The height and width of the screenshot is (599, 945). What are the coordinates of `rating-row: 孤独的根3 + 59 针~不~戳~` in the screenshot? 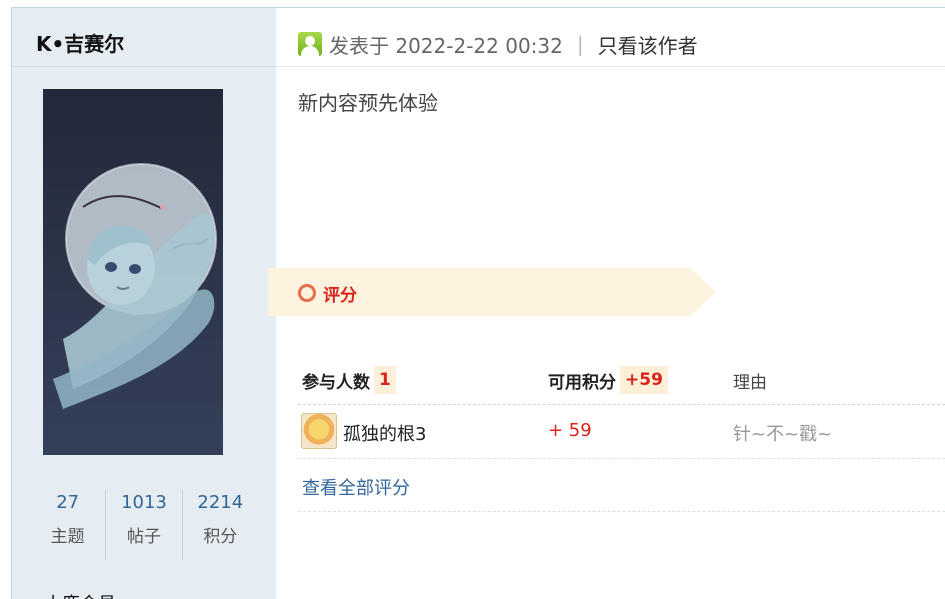 It's located at (621, 431).